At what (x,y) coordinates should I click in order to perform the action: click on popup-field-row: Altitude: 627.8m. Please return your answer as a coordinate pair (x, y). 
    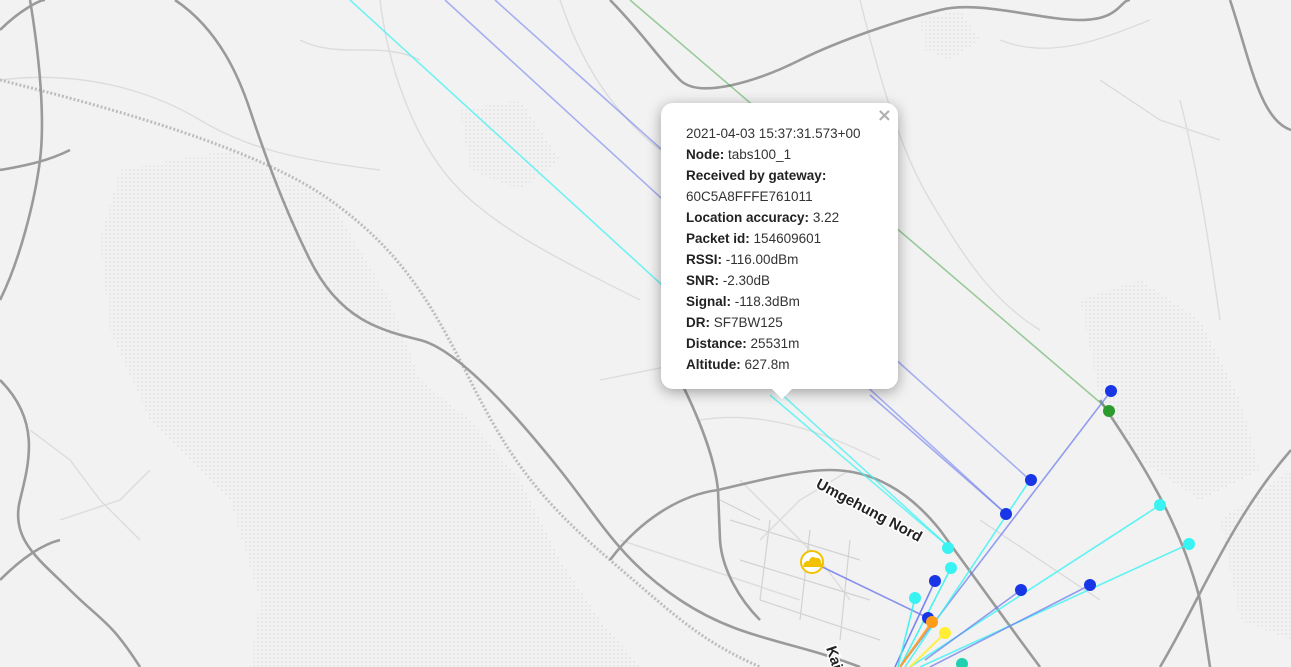
    Looking at the image, I should click on (782, 364).